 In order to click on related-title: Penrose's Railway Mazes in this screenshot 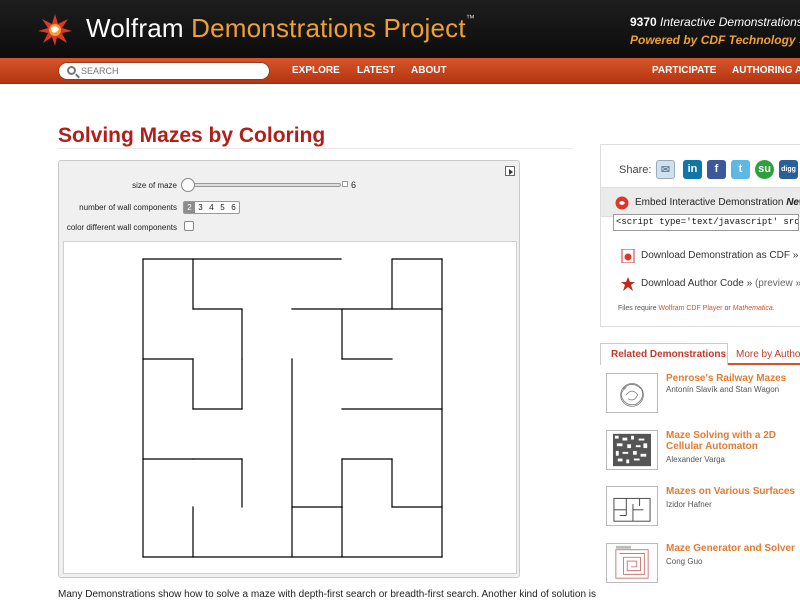, I will do `click(733, 378)`.